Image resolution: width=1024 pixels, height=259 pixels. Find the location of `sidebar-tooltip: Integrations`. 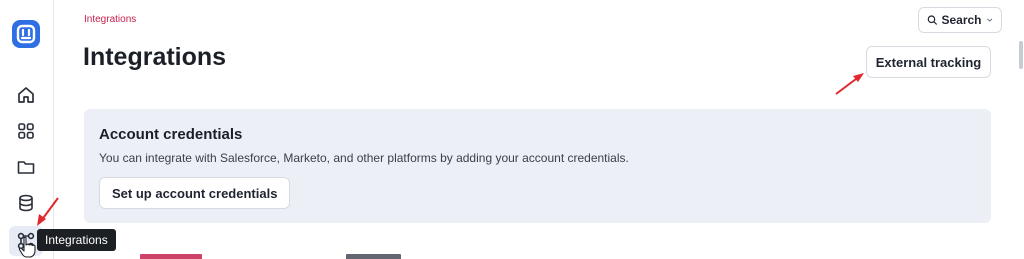

sidebar-tooltip: Integrations is located at coordinates (76, 240).